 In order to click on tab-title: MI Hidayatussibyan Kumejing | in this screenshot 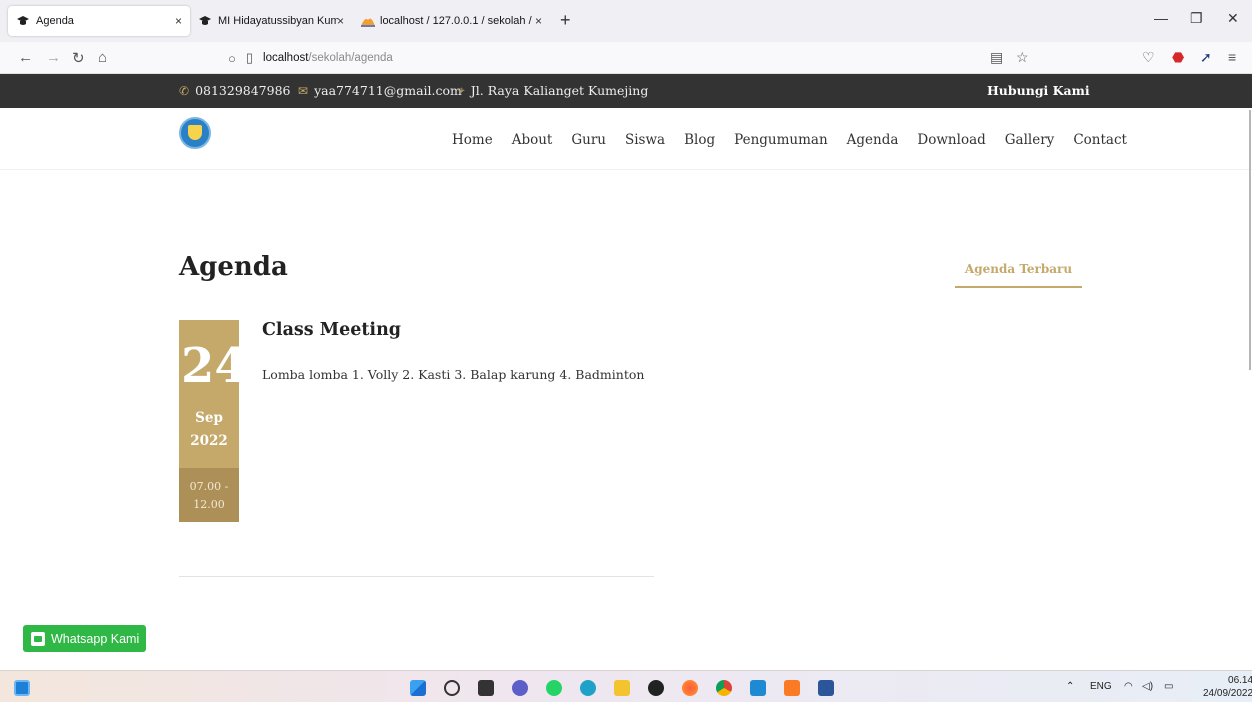, I will do `click(278, 21)`.